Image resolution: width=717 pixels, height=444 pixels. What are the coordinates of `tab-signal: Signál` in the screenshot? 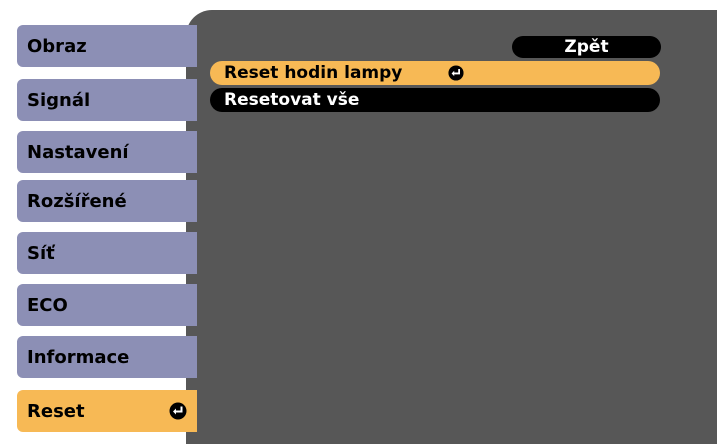 It's located at (107, 100).